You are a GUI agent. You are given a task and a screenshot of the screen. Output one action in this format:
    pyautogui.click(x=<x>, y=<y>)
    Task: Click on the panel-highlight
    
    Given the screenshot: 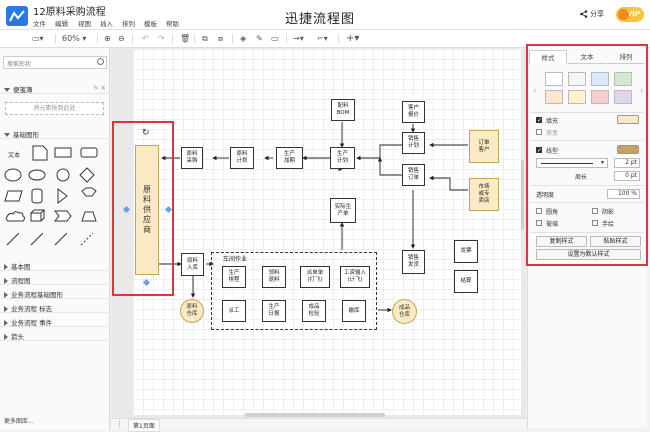 What is the action you would take?
    pyautogui.click(x=587, y=155)
    